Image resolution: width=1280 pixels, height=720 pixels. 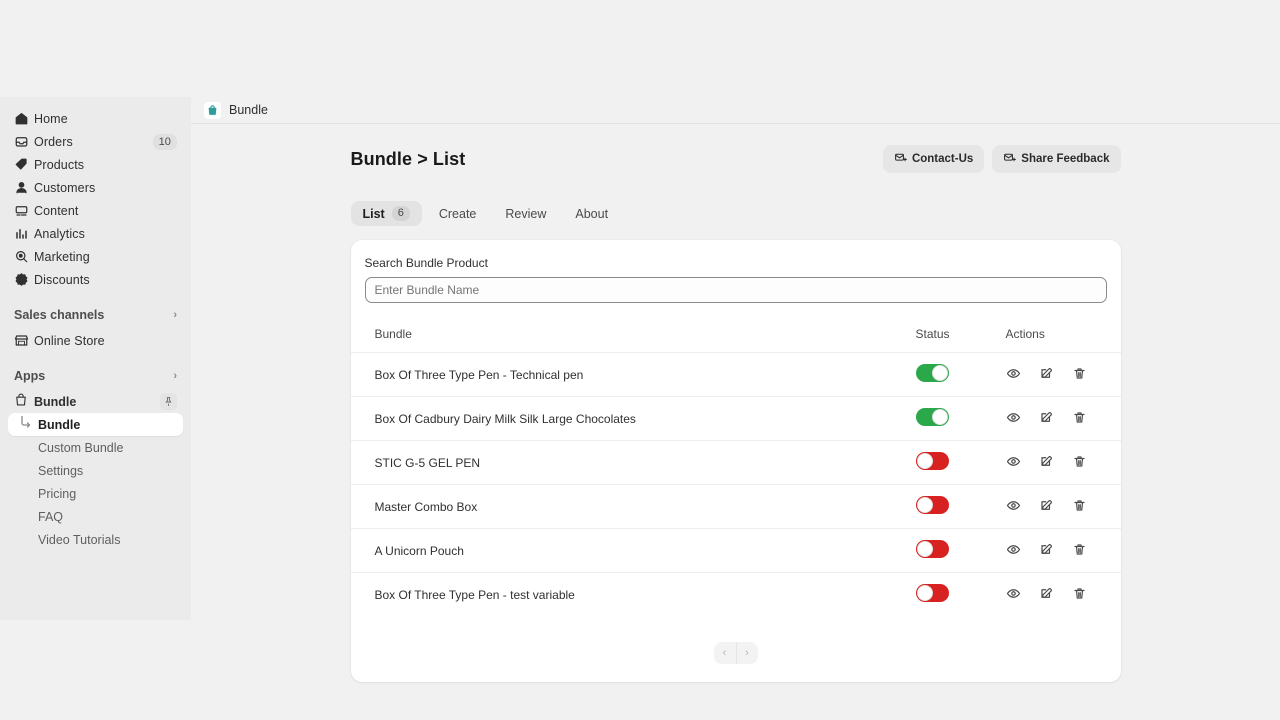 What do you see at coordinates (51, 118) in the screenshot?
I see `sidebar-item-label: Home` at bounding box center [51, 118].